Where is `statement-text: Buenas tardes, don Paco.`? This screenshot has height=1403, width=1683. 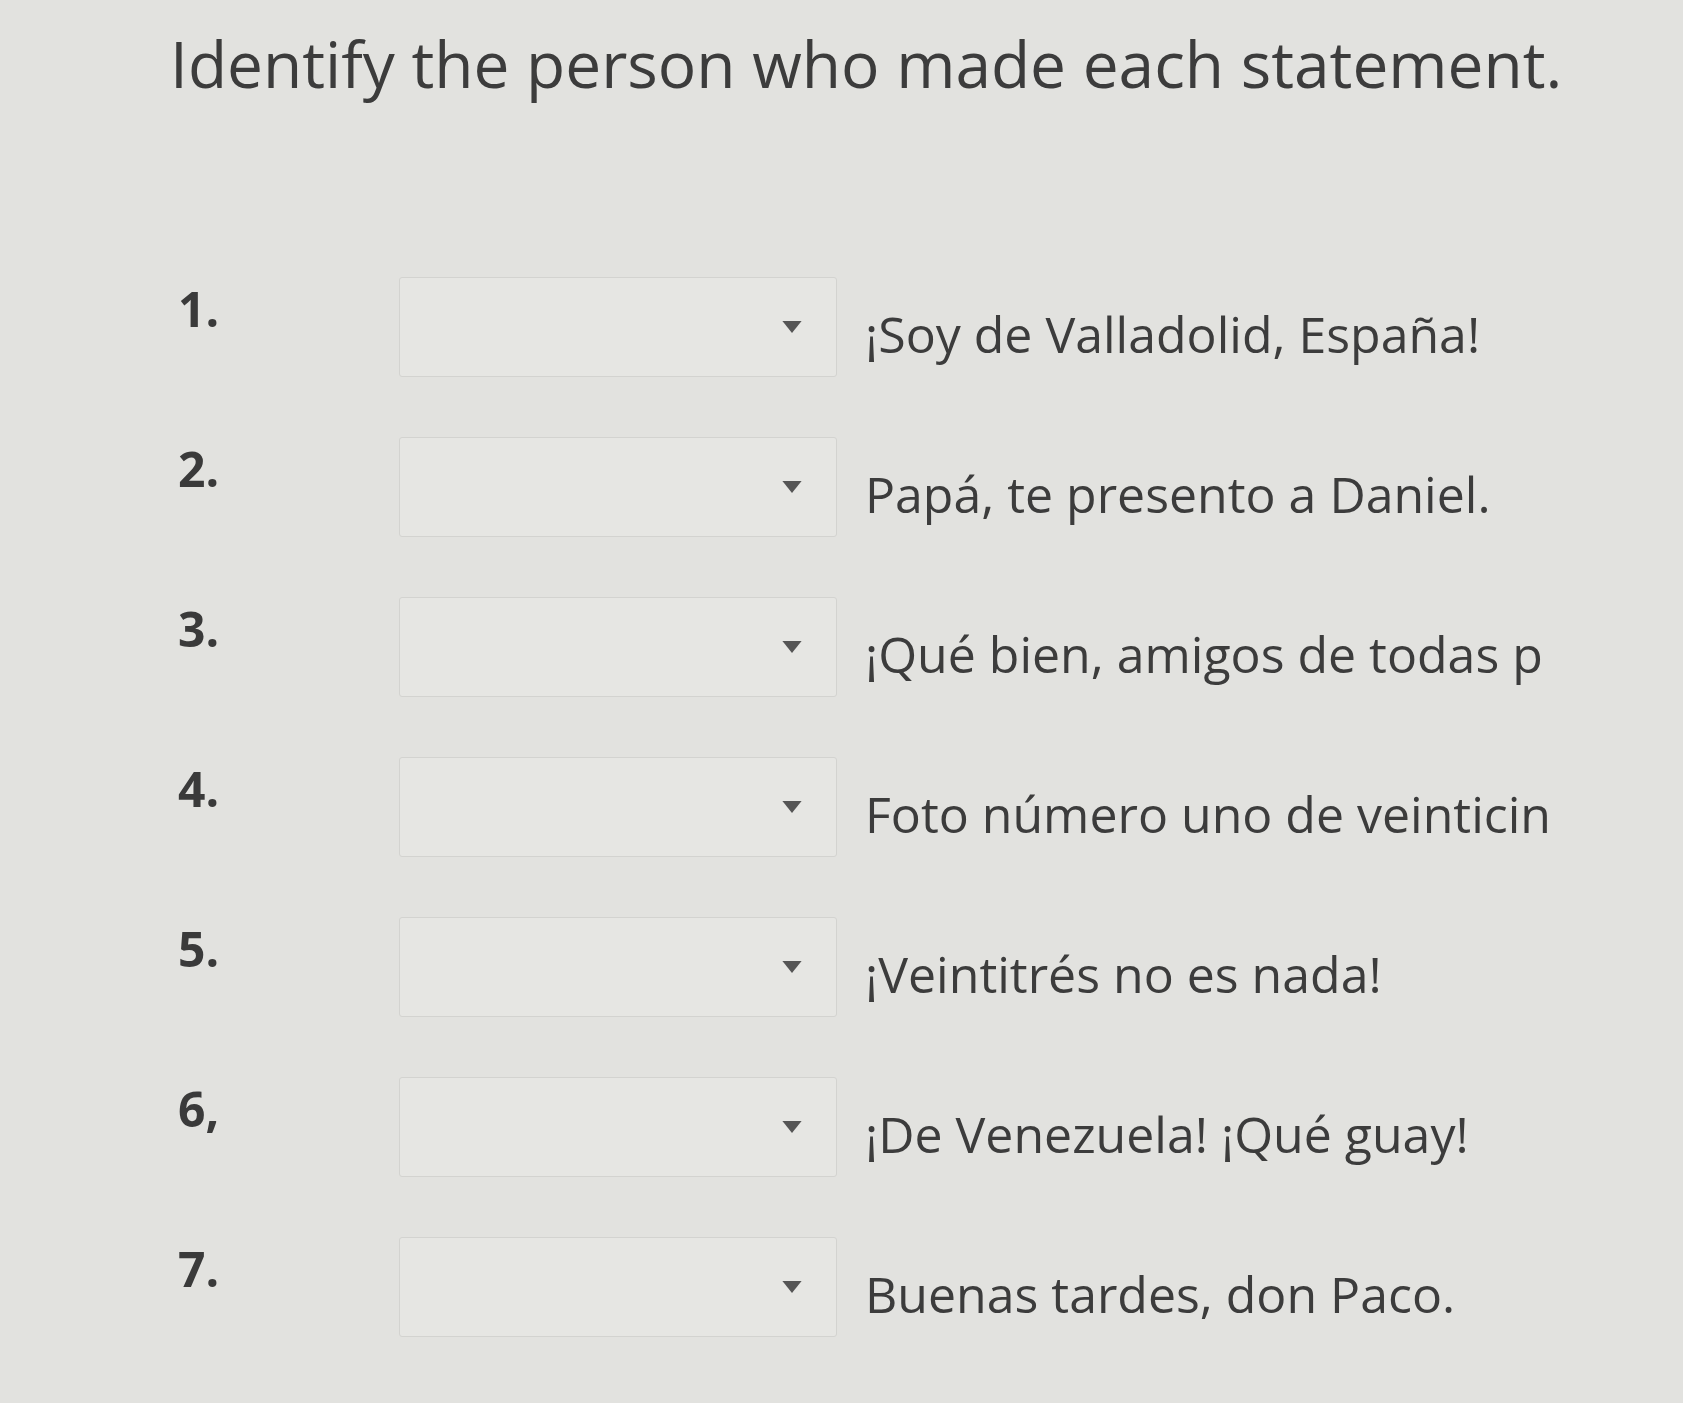
statement-text: Buenas tardes, don Paco. is located at coordinates (1160, 1294).